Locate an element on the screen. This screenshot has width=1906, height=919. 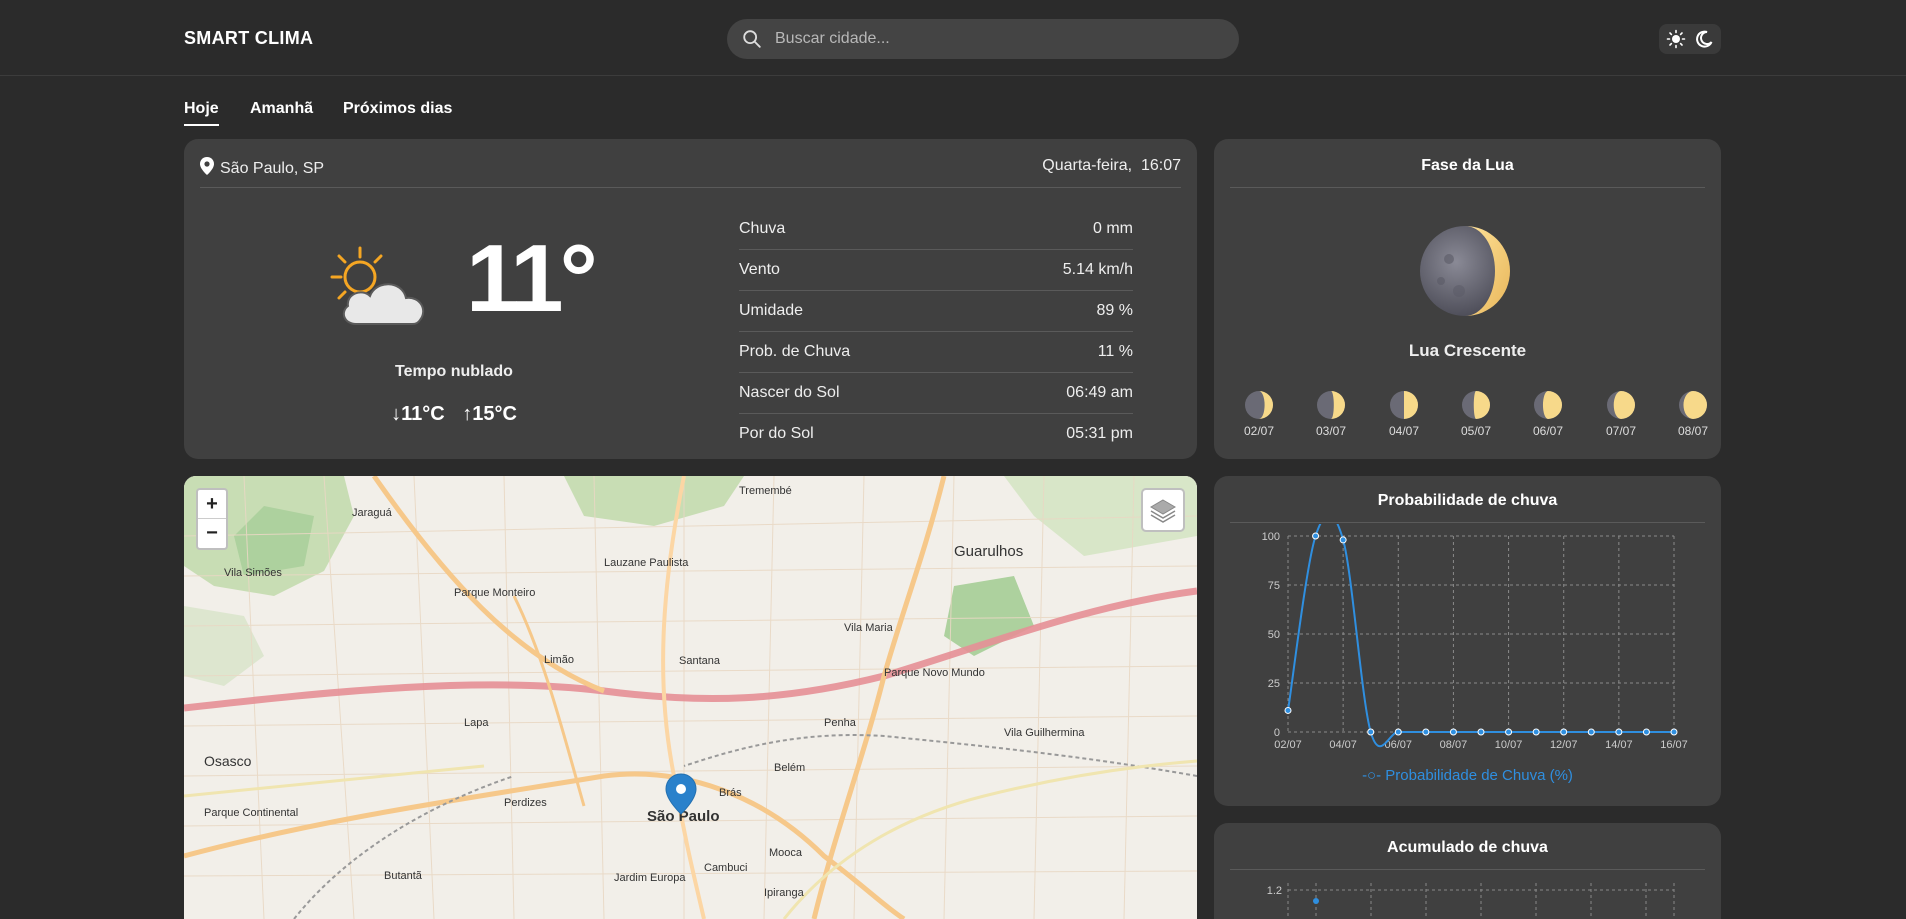
moon-day-4: 05/07 is located at coordinates (1476, 414).